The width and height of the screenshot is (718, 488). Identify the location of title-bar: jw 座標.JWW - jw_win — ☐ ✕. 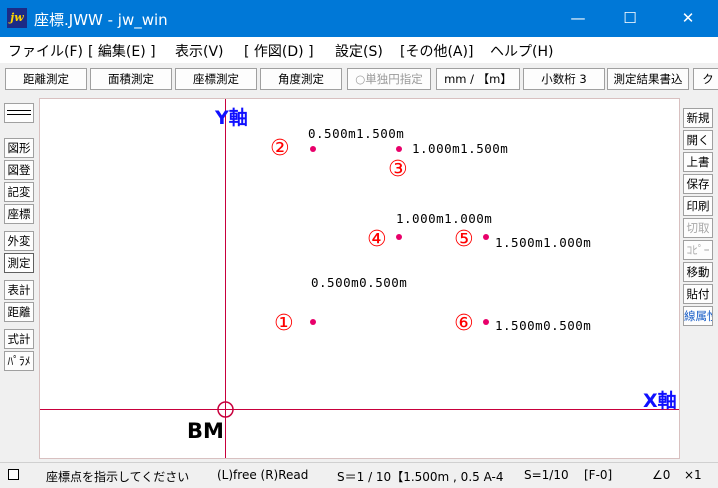
(359, 18).